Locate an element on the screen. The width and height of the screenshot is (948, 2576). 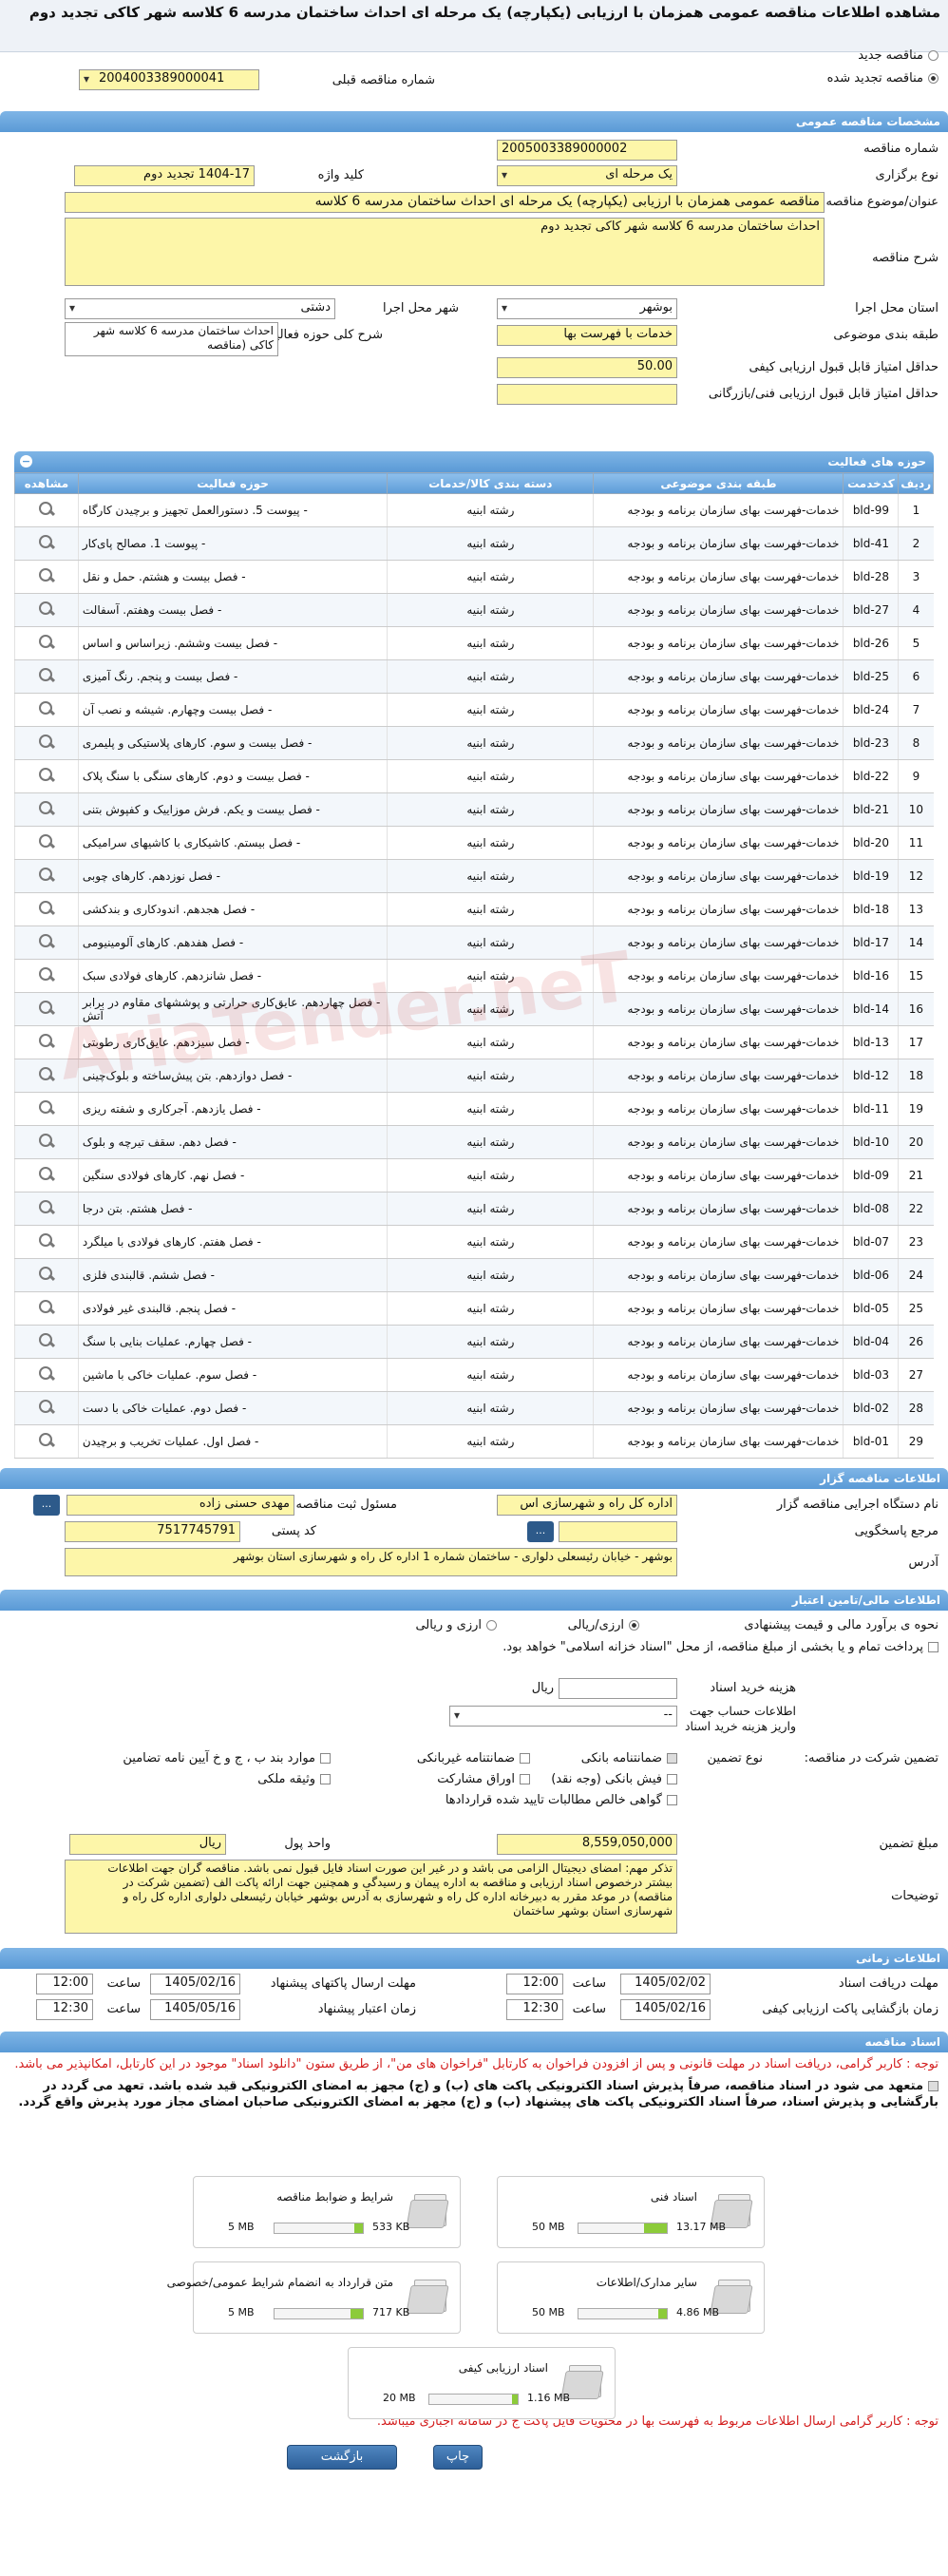
guarantee-opt-2: ضمانتنامه غیربانکی is located at coordinates (473, 1758).